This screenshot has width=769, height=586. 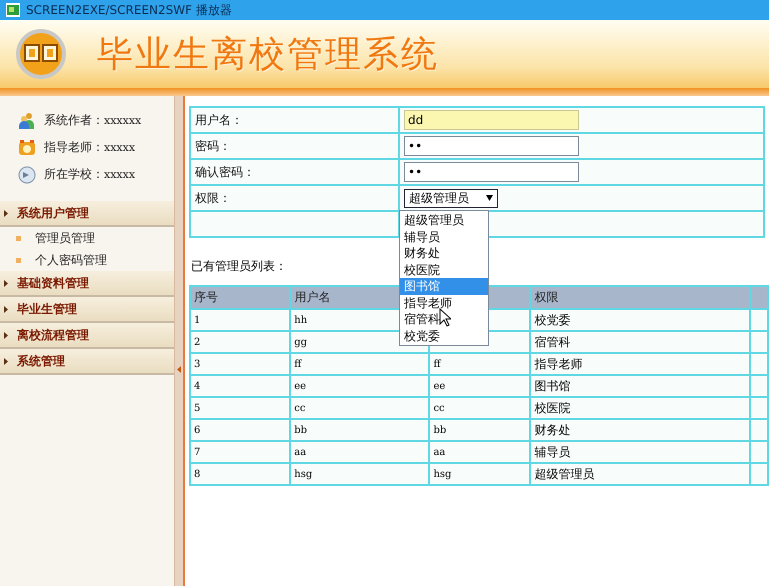 I want to click on table-cell: 图书馆, so click(x=640, y=386).